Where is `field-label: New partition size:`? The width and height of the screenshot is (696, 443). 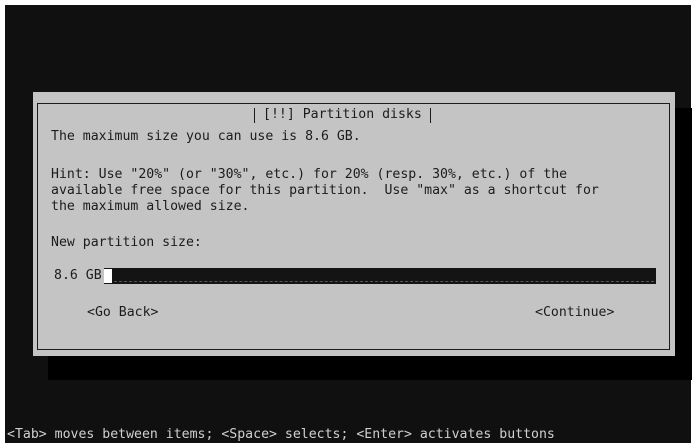
field-label: New partition size: is located at coordinates (126, 242).